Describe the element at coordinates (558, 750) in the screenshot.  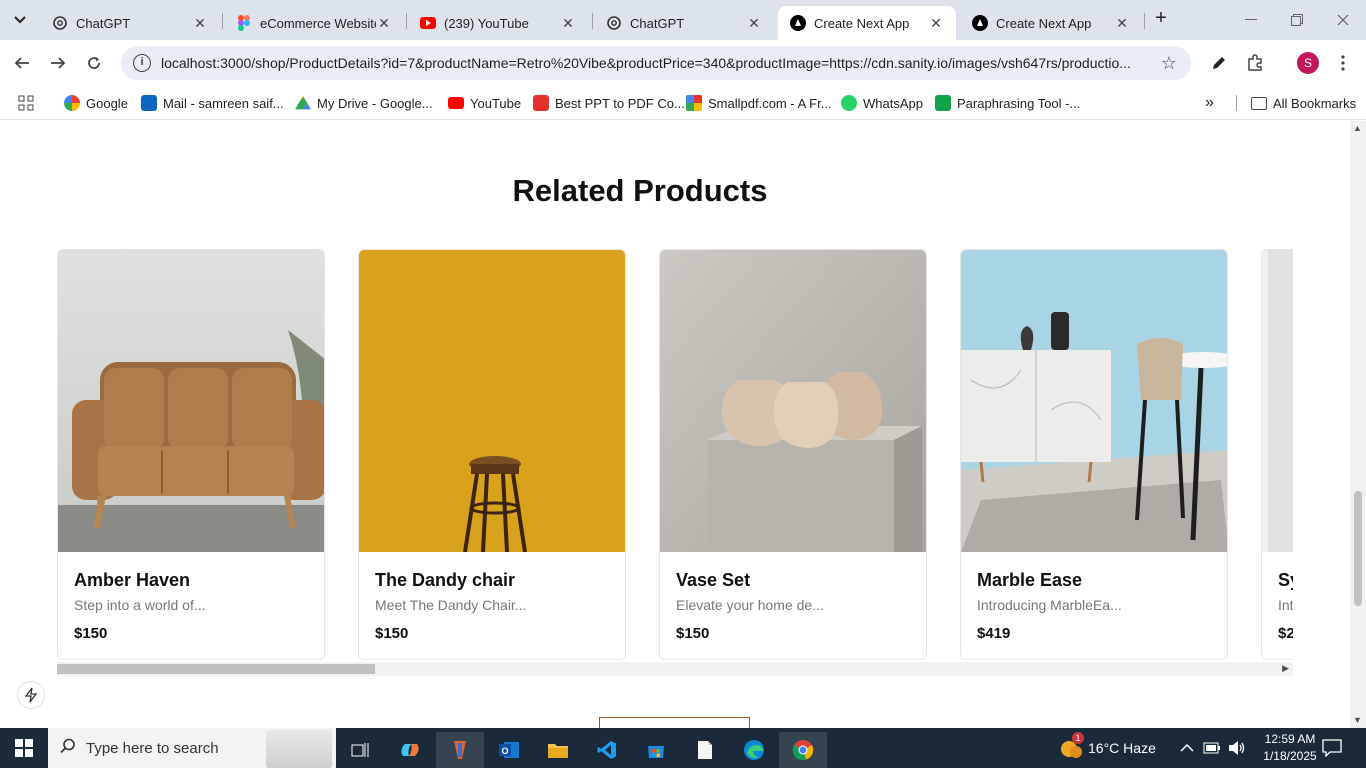
I see `file-explorer-icon` at that location.